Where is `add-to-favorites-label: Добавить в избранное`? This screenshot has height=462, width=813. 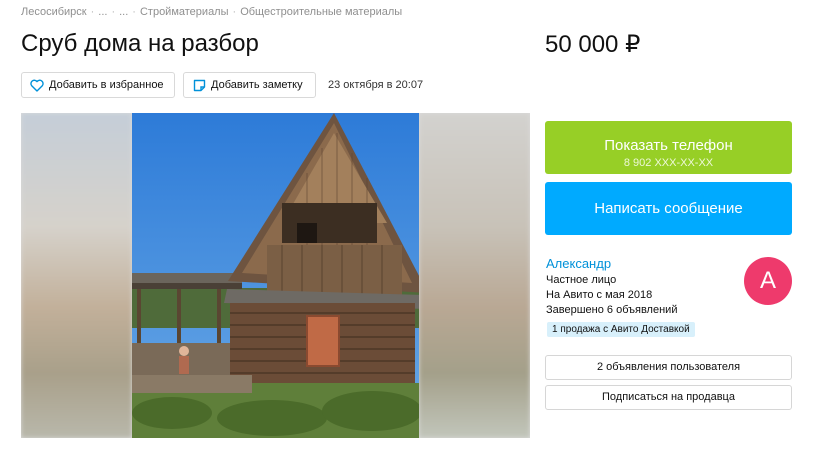
add-to-favorites-label: Добавить в избранное is located at coordinates (106, 85).